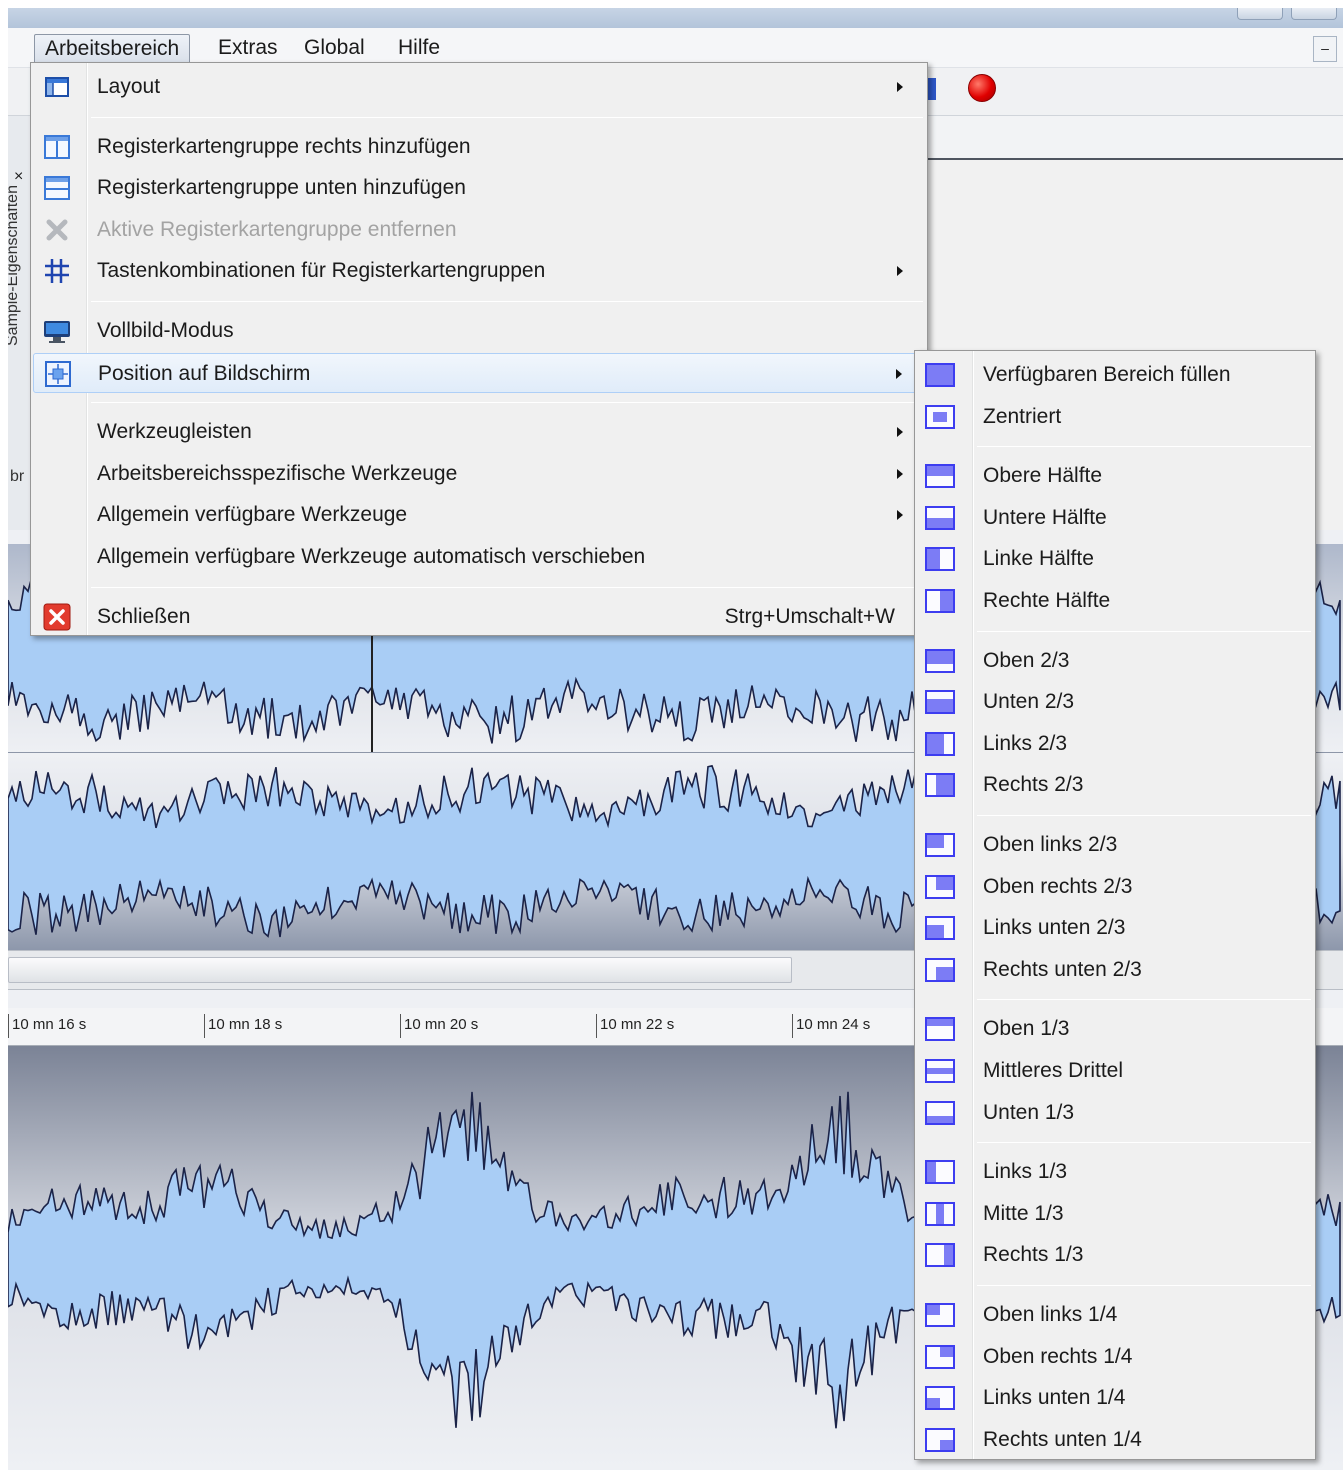  I want to click on window-position-bottom-left-2-3-icon, so click(940, 928).